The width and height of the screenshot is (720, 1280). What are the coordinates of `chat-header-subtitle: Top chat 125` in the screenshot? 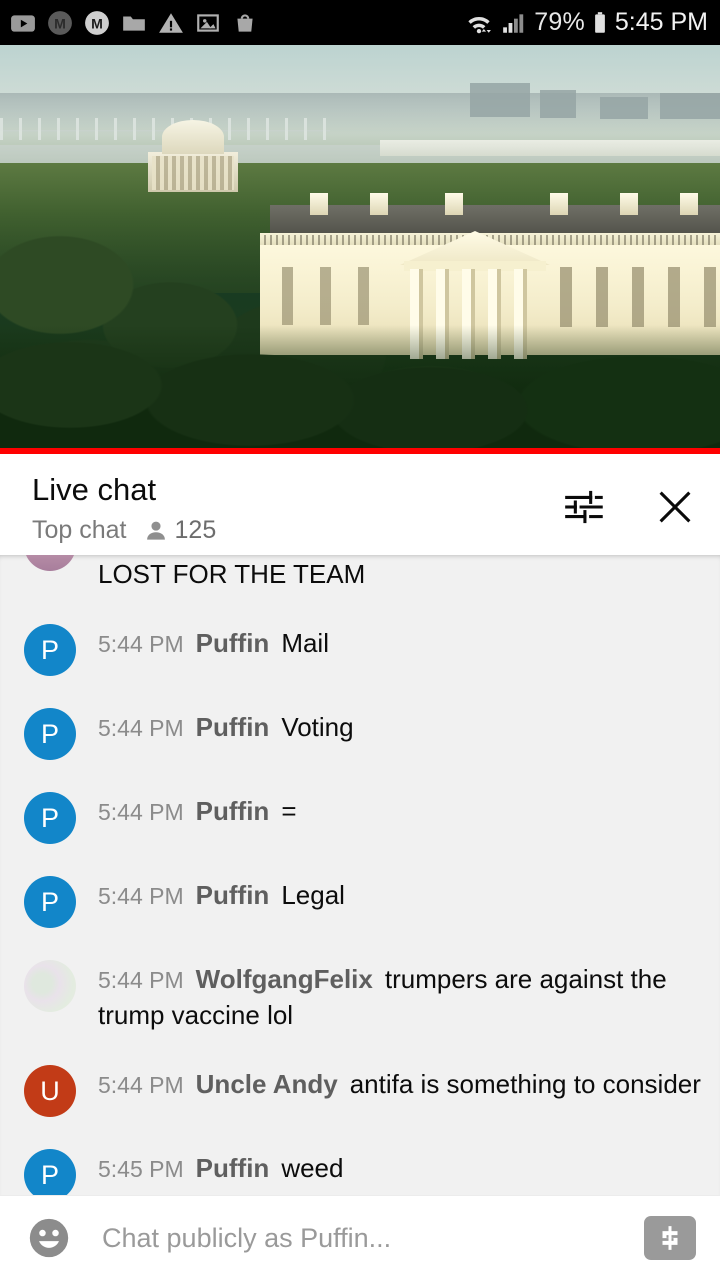 It's located at (124, 530).